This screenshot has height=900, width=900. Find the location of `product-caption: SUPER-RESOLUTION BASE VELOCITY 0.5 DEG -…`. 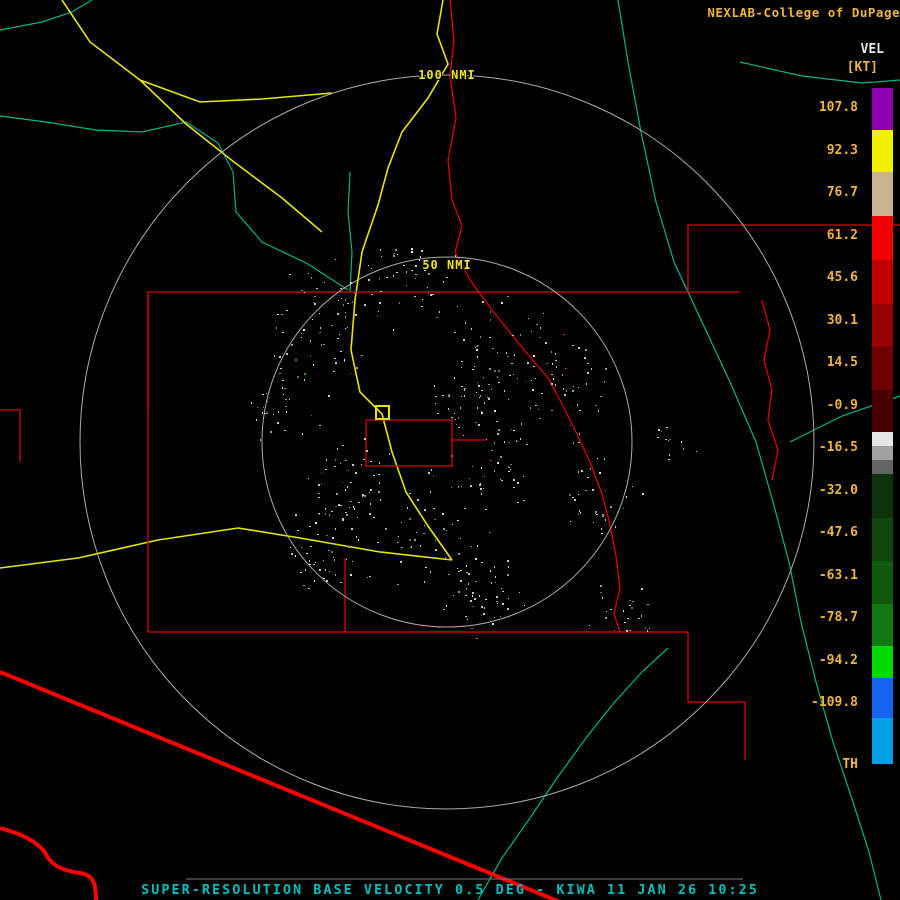

product-caption: SUPER-RESOLUTION BASE VELOCITY 0.5 DEG -… is located at coordinates (450, 890).